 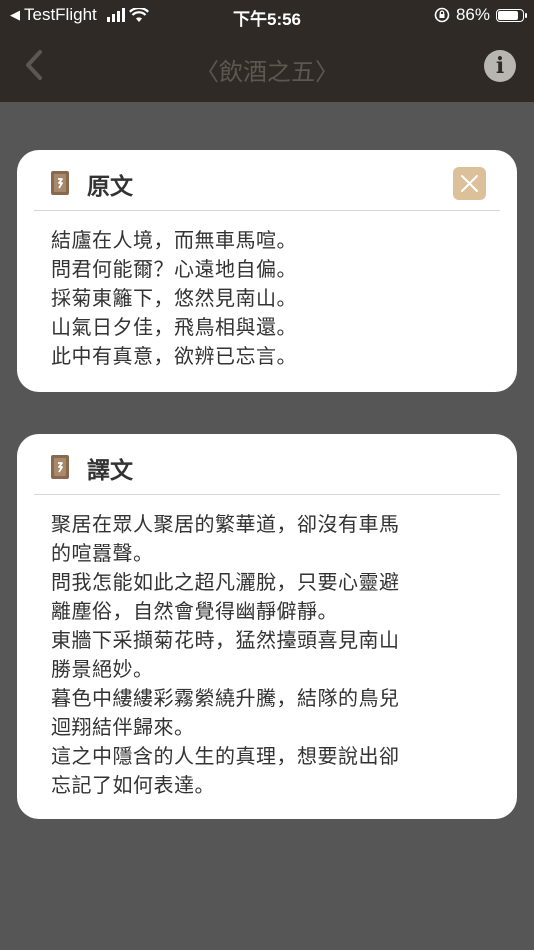 I want to click on info-icon: i, so click(x=500, y=66).